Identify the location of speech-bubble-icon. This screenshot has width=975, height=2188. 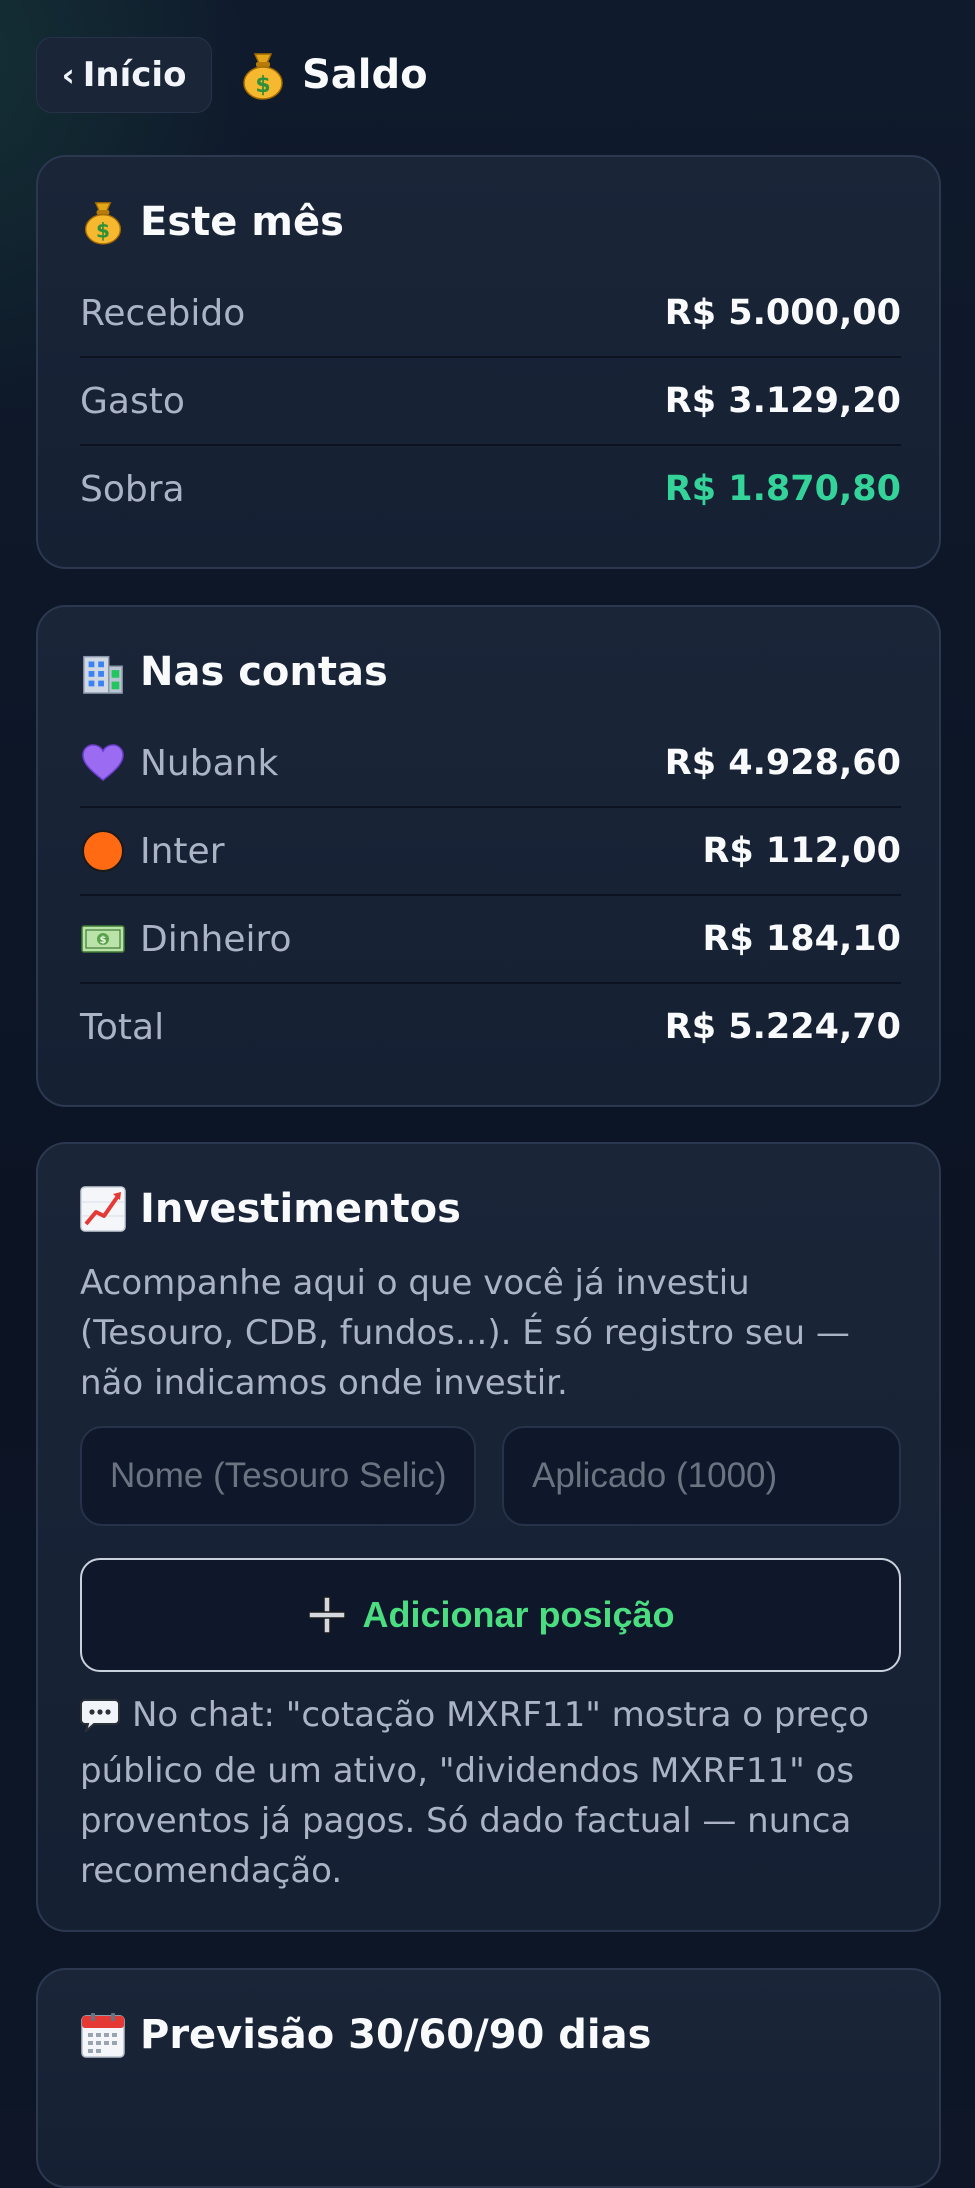
(100, 1721).